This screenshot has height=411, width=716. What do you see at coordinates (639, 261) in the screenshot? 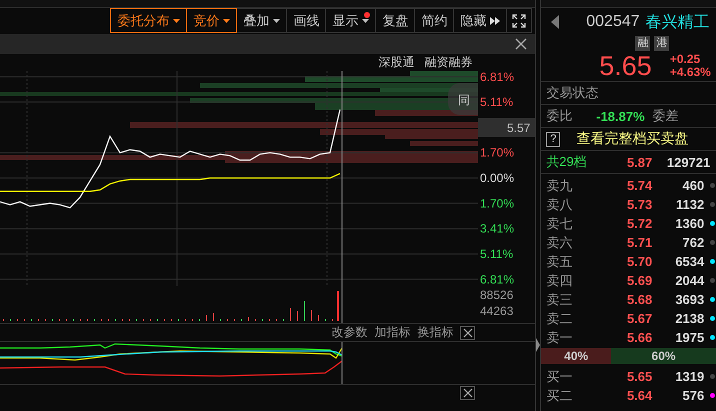
I see `price-cell-text: 5.70` at bounding box center [639, 261].